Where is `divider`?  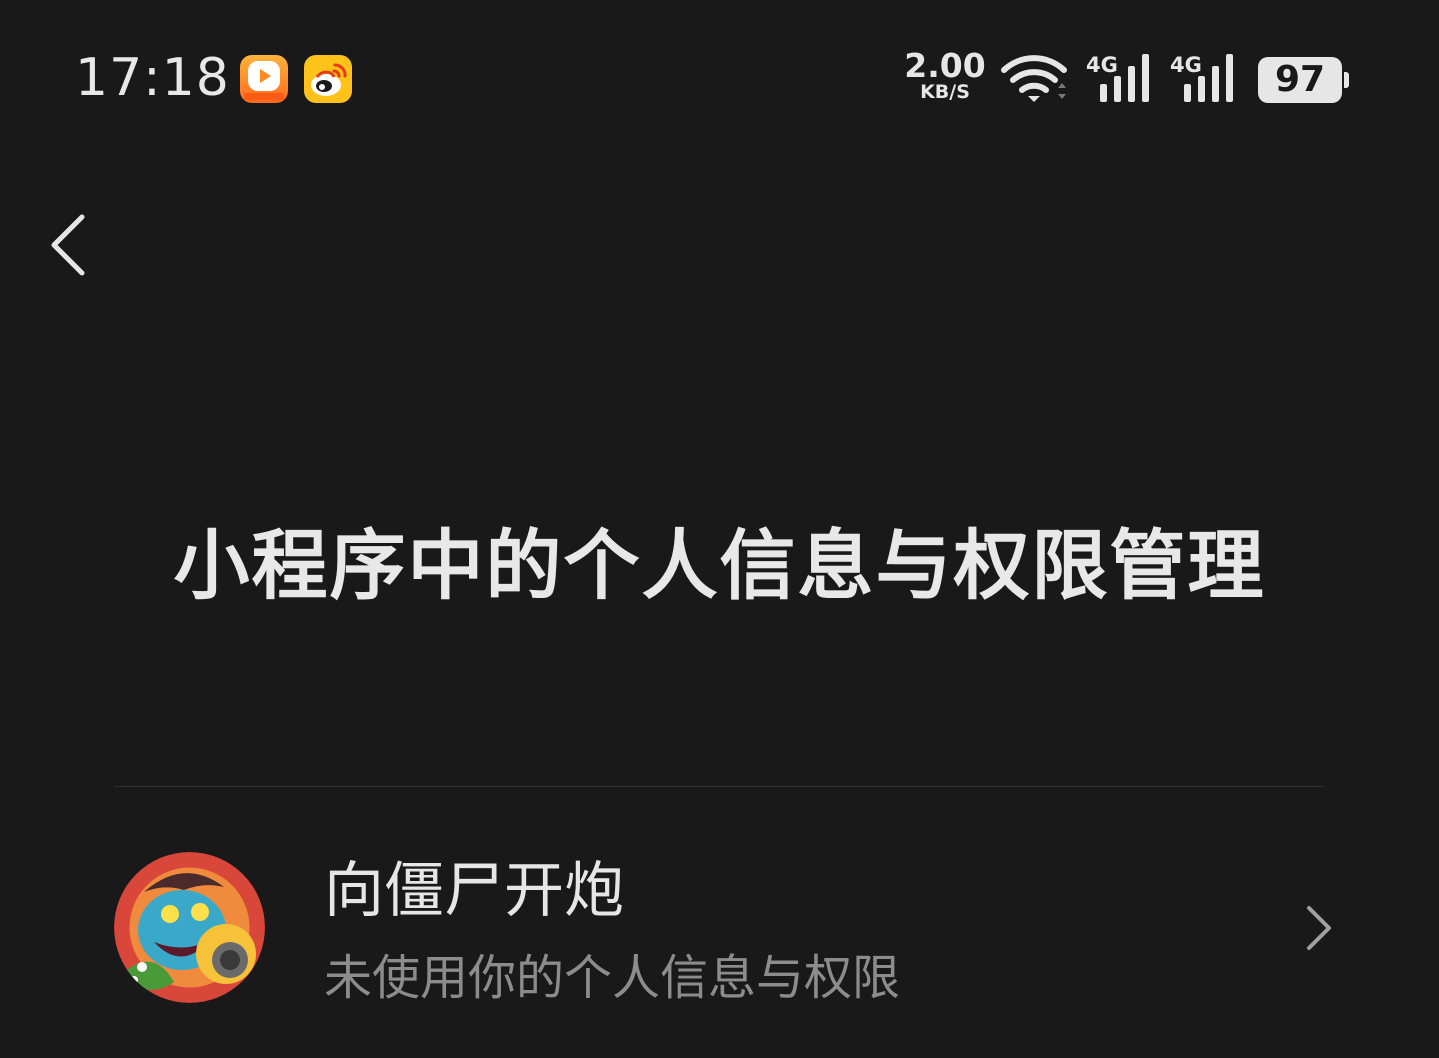
divider is located at coordinates (719, 786).